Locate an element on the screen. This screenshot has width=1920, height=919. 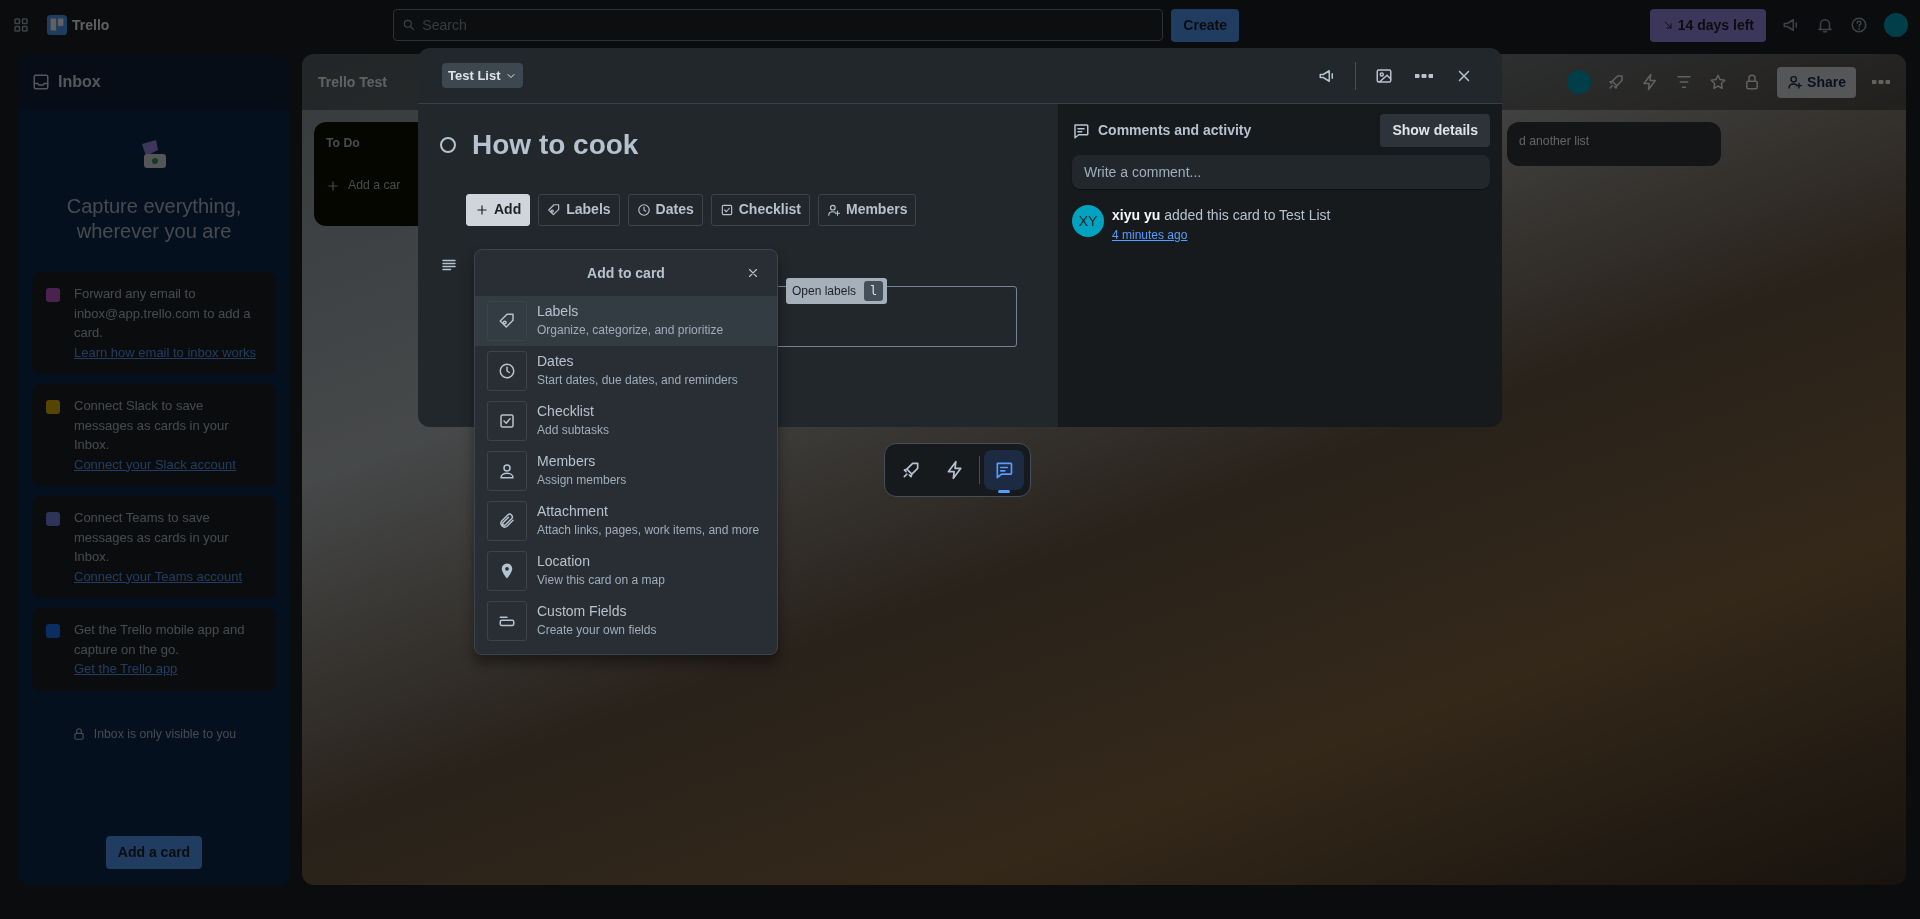
info-text: Forward any email to inbox@app.trello.com to add a card. is located at coordinates (163, 313).